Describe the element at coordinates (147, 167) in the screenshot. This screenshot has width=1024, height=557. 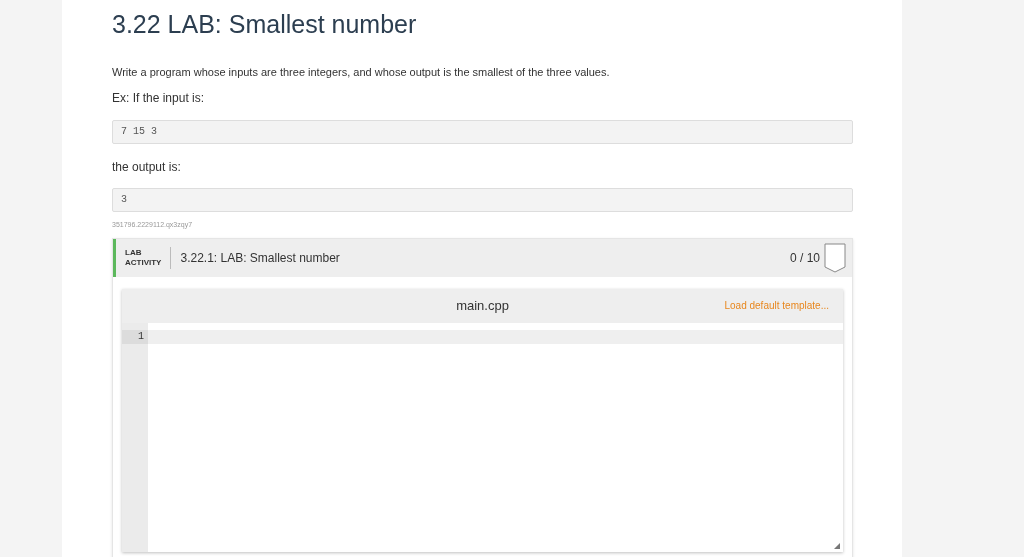
I see `output-label: the output is:` at that location.